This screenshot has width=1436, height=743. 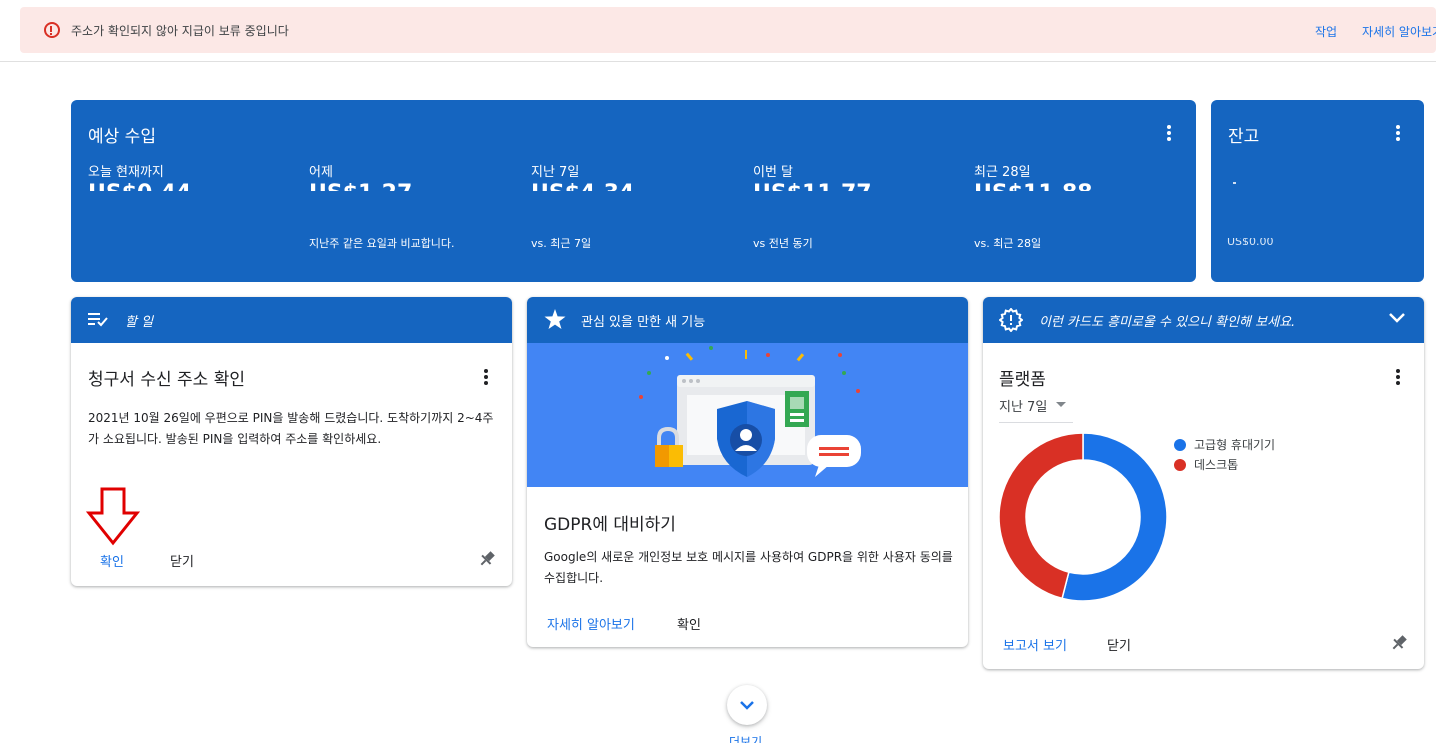 I want to click on balance-loading-mark, so click(x=1234, y=183).